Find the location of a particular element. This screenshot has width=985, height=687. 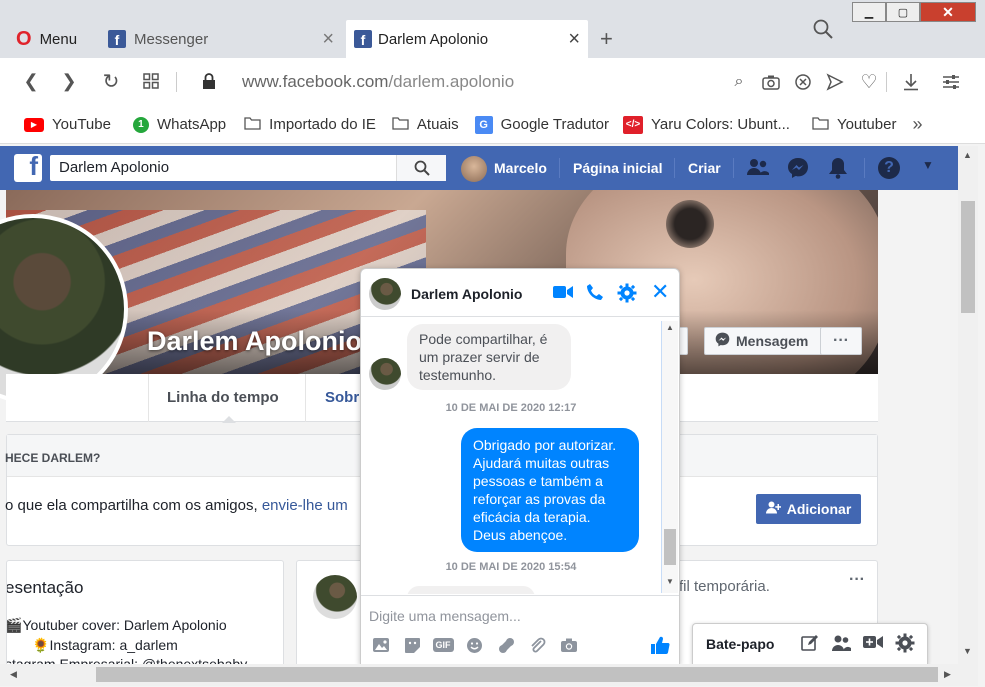

tab-about: Sobr is located at coordinates (342, 397).